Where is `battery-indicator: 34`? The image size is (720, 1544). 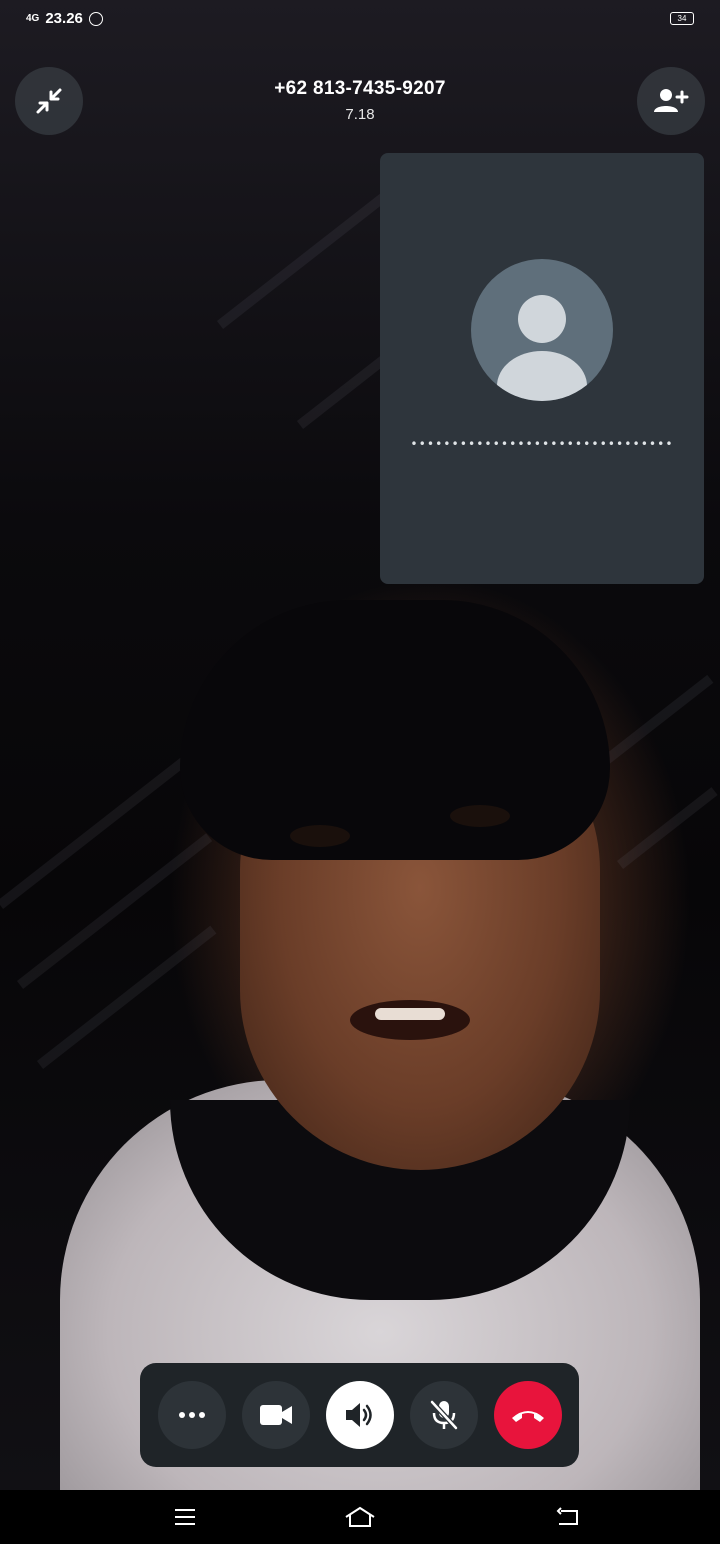
battery-indicator: 34 is located at coordinates (682, 18).